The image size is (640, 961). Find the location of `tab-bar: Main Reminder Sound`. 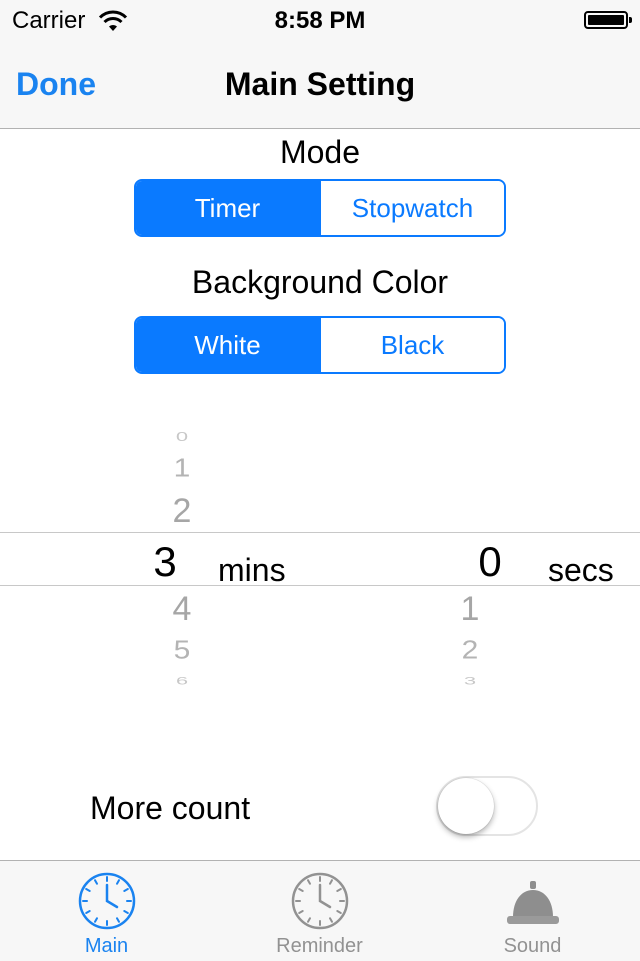

tab-bar: Main Reminder Sound is located at coordinates (320, 910).